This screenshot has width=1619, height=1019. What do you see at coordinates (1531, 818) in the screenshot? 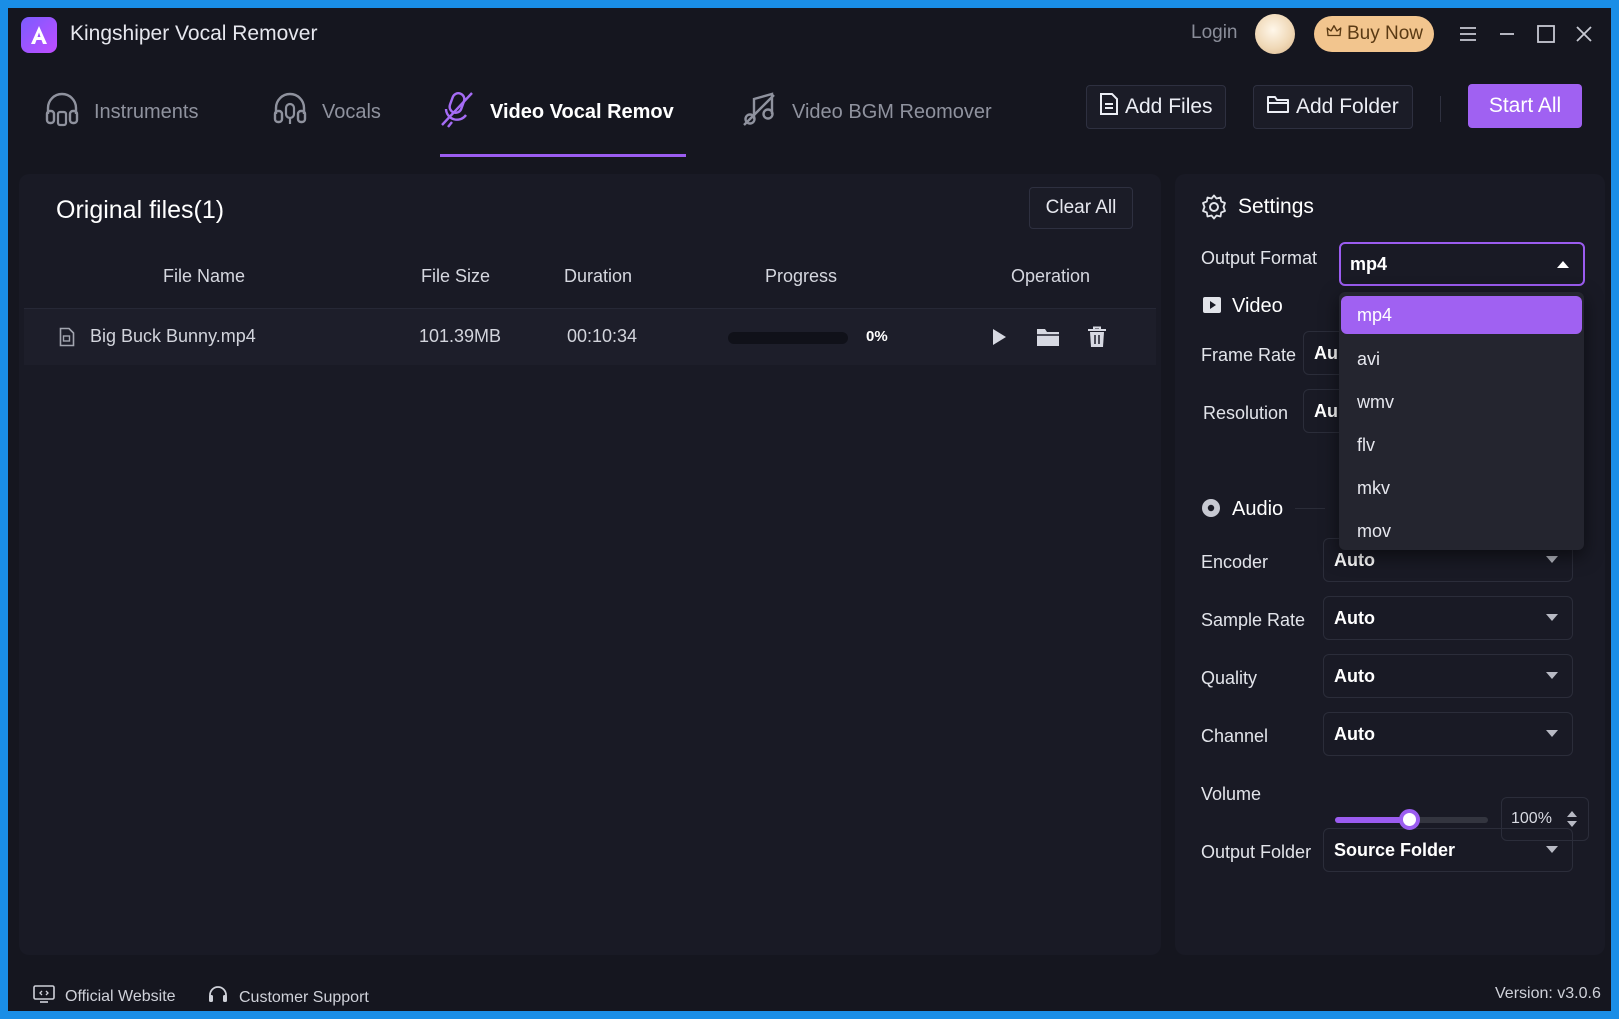
I see `volume-value: 100%` at bounding box center [1531, 818].